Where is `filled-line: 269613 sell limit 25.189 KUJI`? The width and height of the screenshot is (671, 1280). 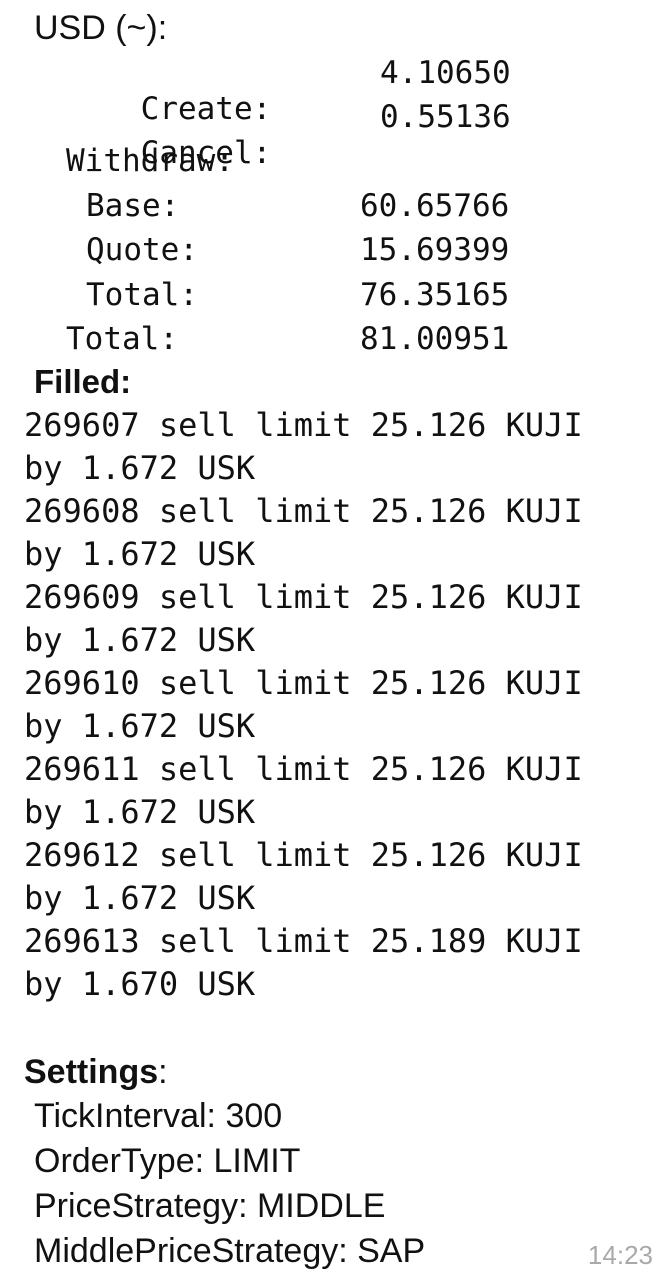 filled-line: 269613 sell limit 25.189 KUJI is located at coordinates (303, 941).